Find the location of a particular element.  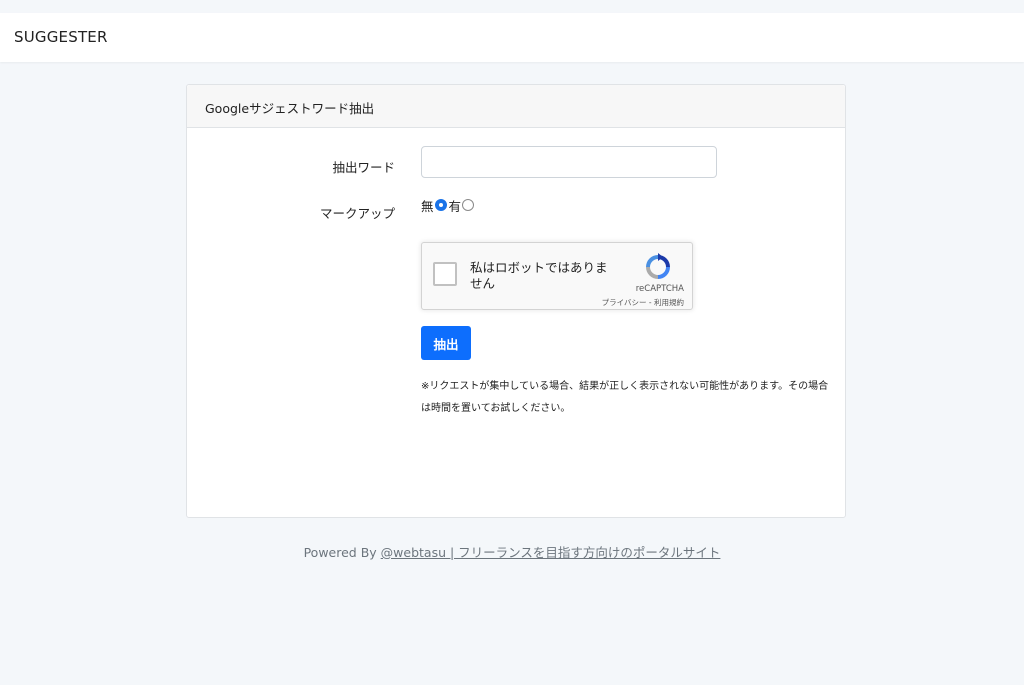

markup-label: マークアップ is located at coordinates (357, 213).